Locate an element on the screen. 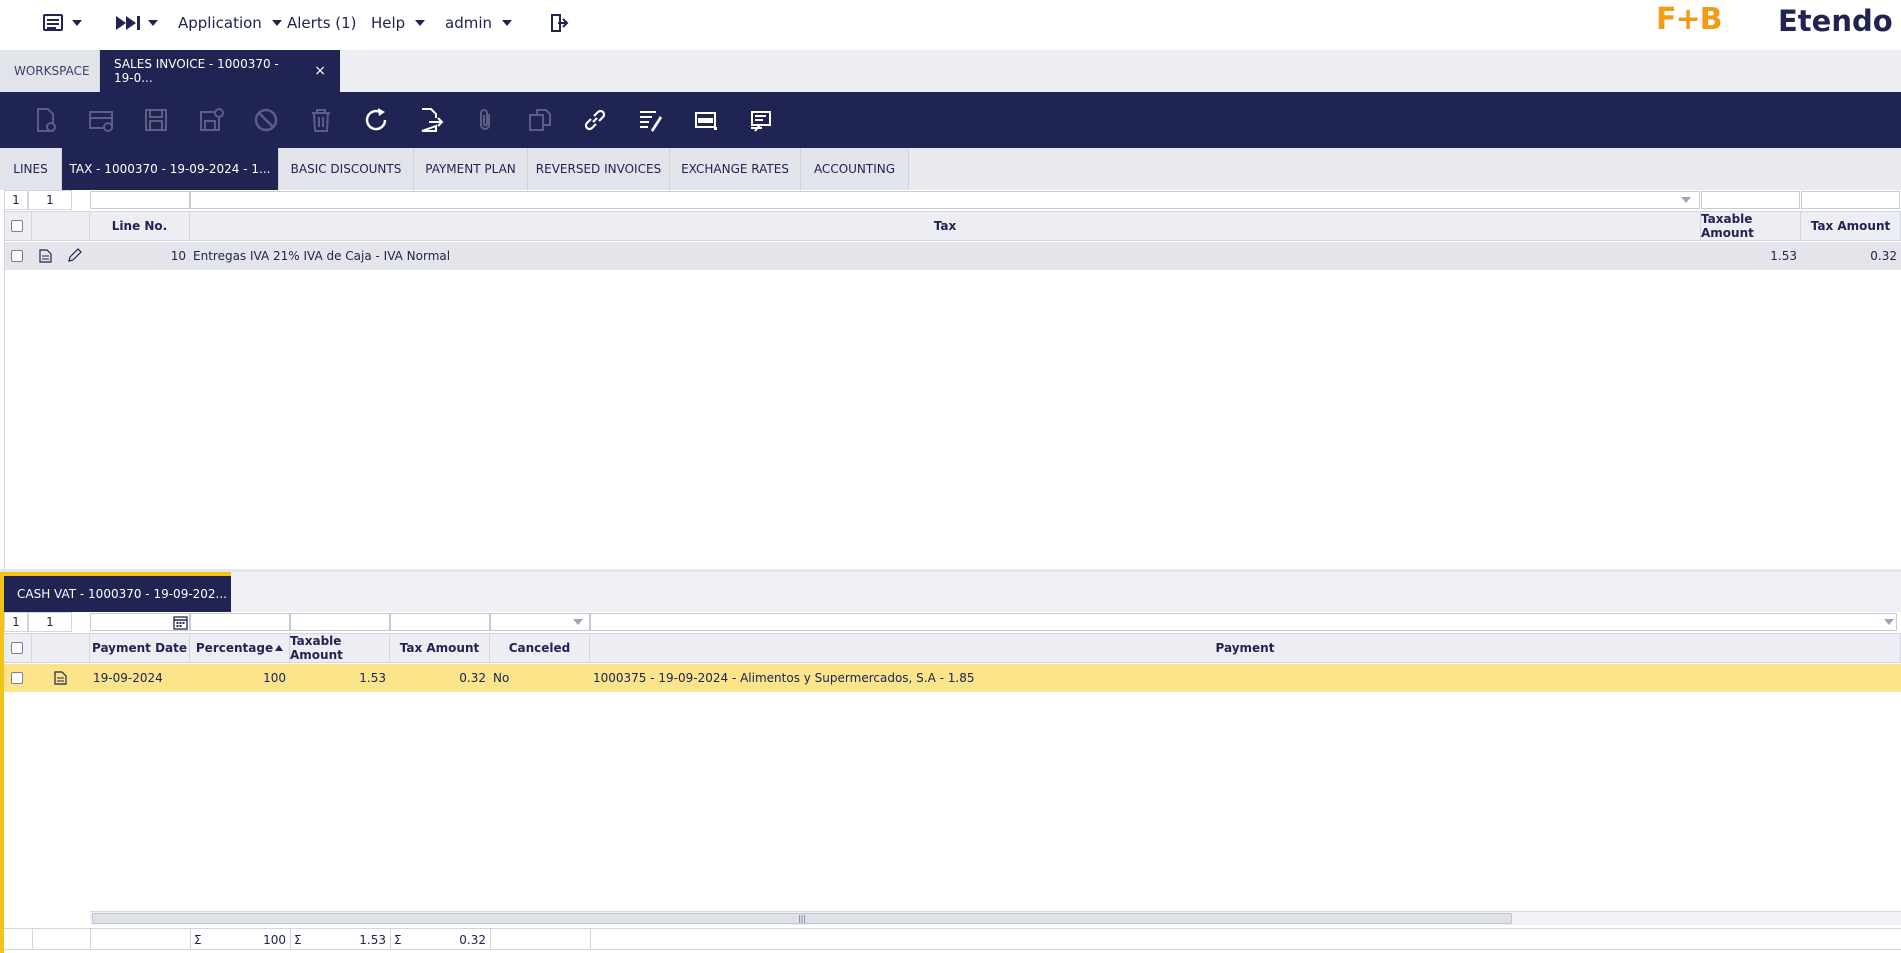 The height and width of the screenshot is (953, 1901). delete-button is located at coordinates (321, 120).